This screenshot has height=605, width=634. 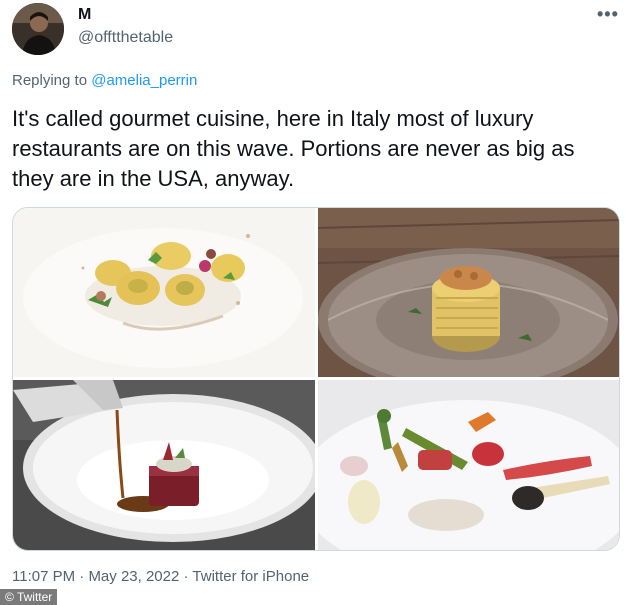 I want to click on photo-meat-sauce, so click(x=164, y=465).